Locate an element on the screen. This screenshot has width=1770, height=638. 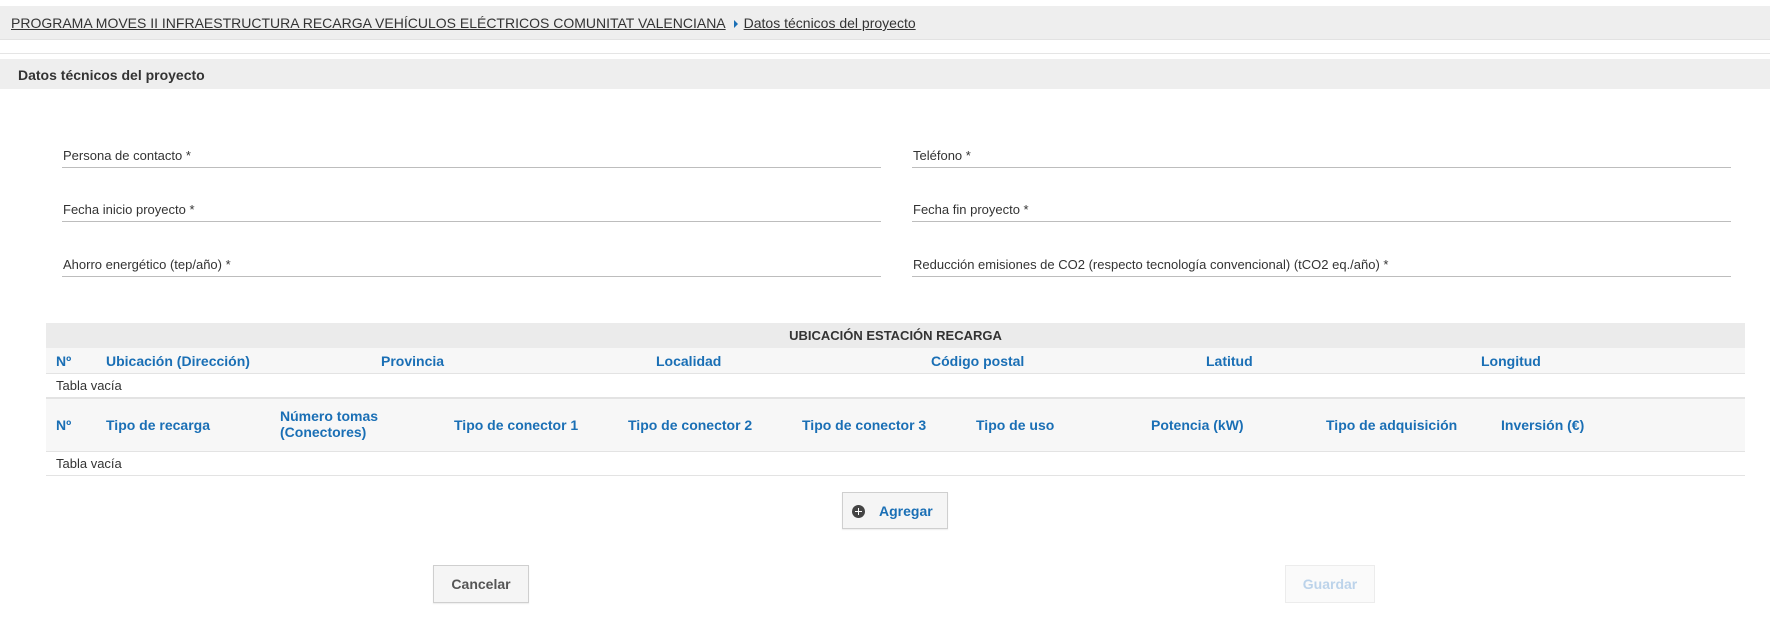
col-connector-type-2: Tipo de conector 2 is located at coordinates (690, 425).